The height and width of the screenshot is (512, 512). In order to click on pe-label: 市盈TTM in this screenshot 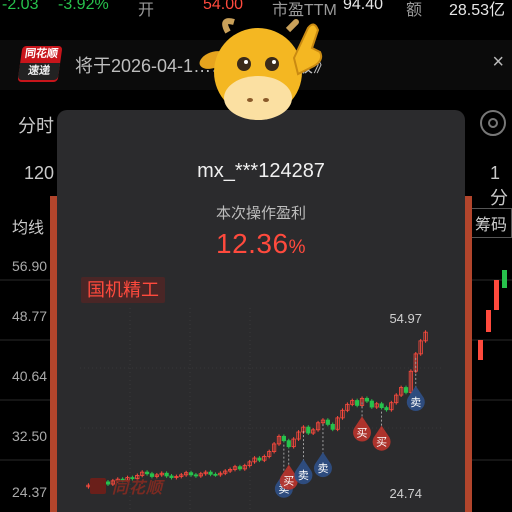, I will do `click(304, 10)`.